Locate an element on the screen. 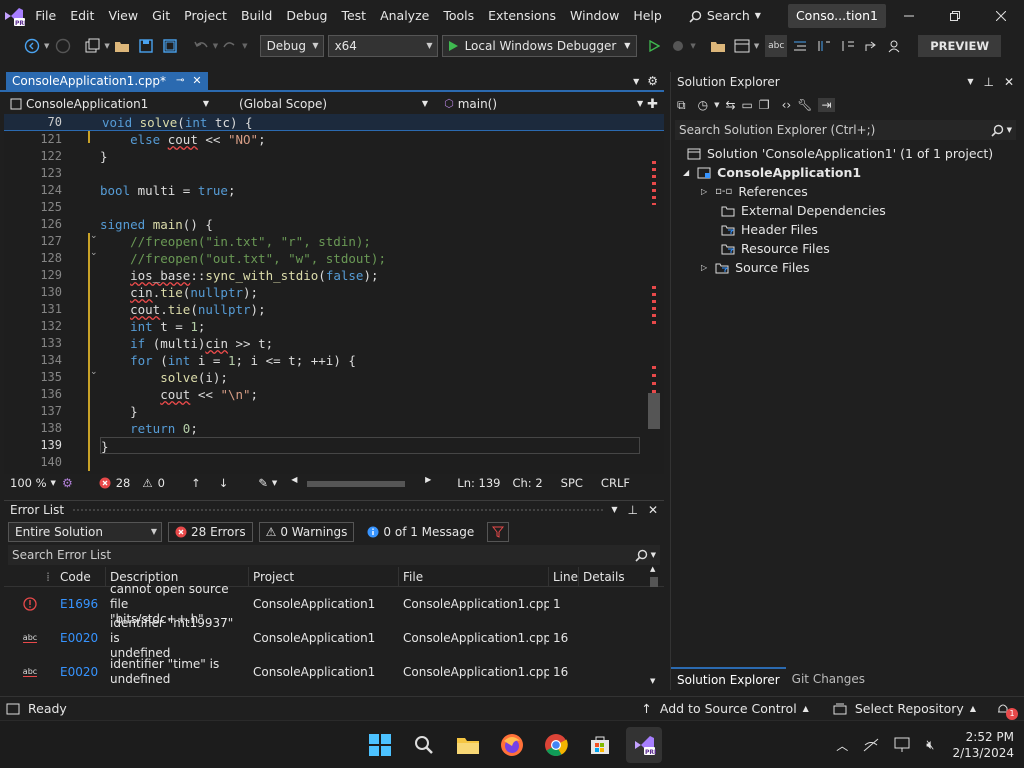 The height and width of the screenshot is (768, 1024). hot-reload-icon is located at coordinates (678, 46).